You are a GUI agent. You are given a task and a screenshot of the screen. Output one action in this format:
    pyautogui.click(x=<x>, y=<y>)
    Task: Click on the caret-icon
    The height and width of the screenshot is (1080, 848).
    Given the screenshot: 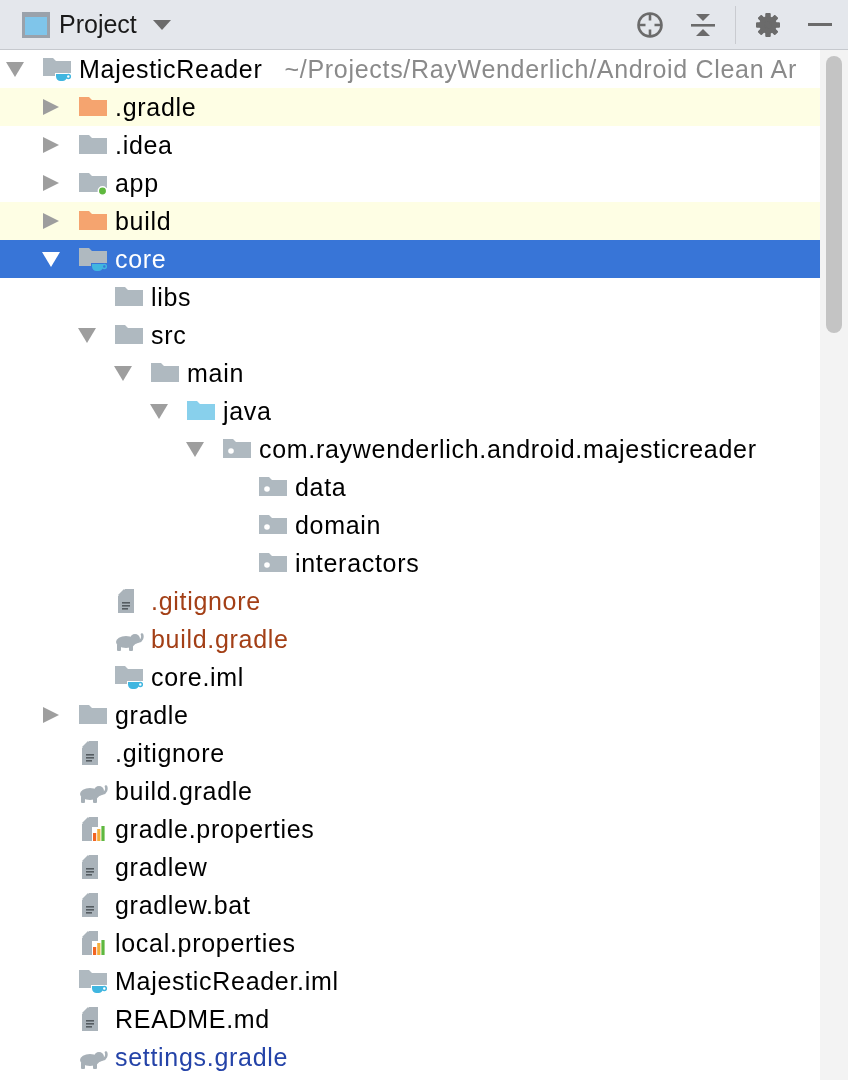 What is the action you would take?
    pyautogui.click(x=161, y=24)
    